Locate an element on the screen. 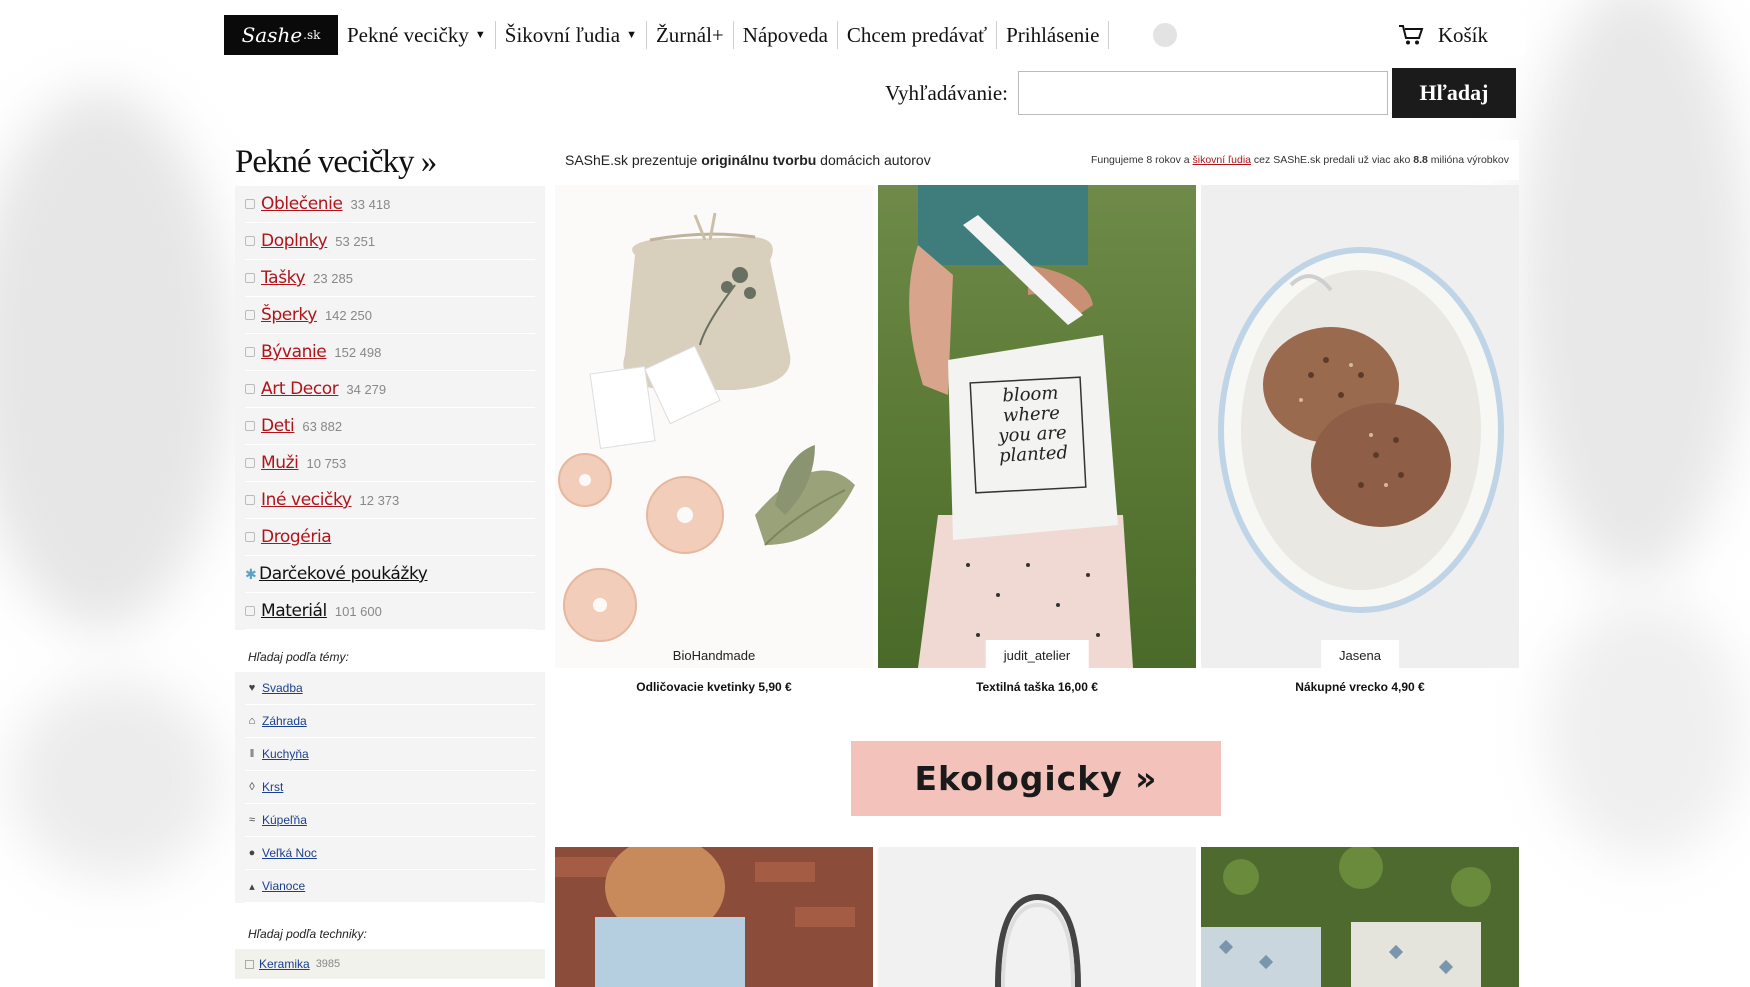  category-link: Bývanie is located at coordinates (294, 352).